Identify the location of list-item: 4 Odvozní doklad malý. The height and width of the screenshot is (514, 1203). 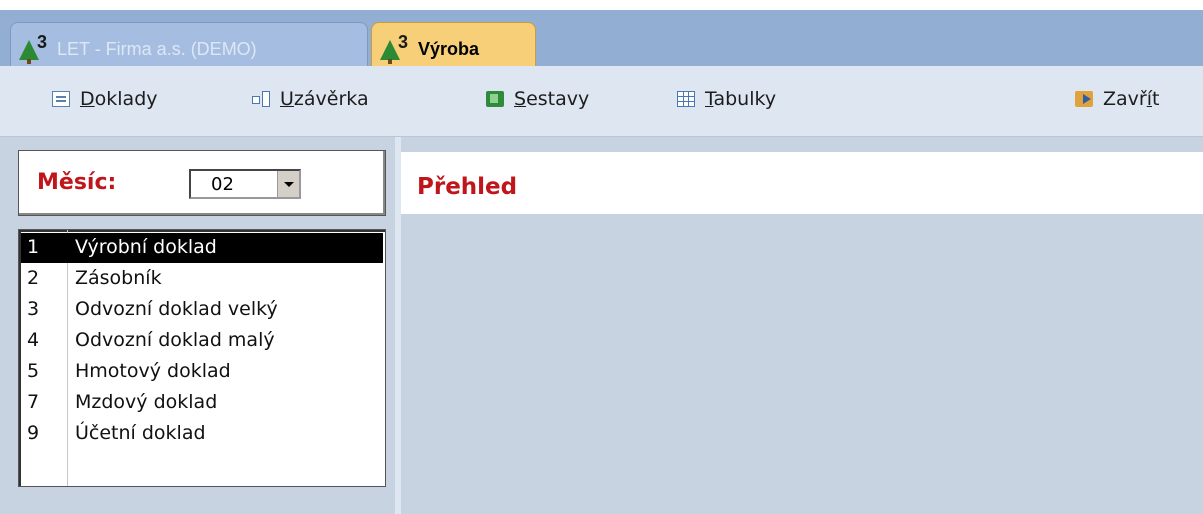
(202, 341).